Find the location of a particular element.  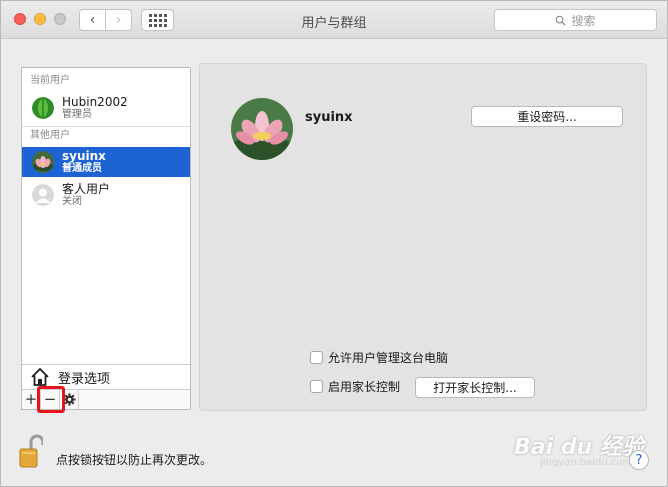

user-item-guest: 客人用户 关闭 is located at coordinates (106, 195).